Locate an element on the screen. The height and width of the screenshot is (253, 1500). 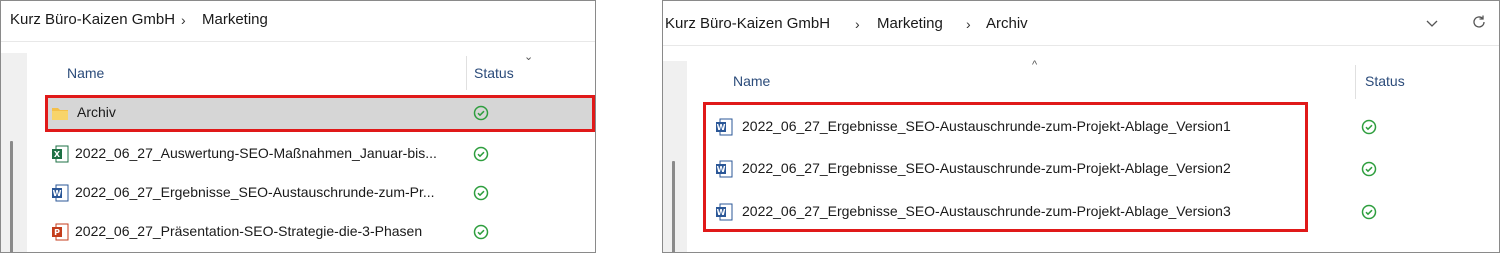
file-name: Archiv is located at coordinates (96, 112).